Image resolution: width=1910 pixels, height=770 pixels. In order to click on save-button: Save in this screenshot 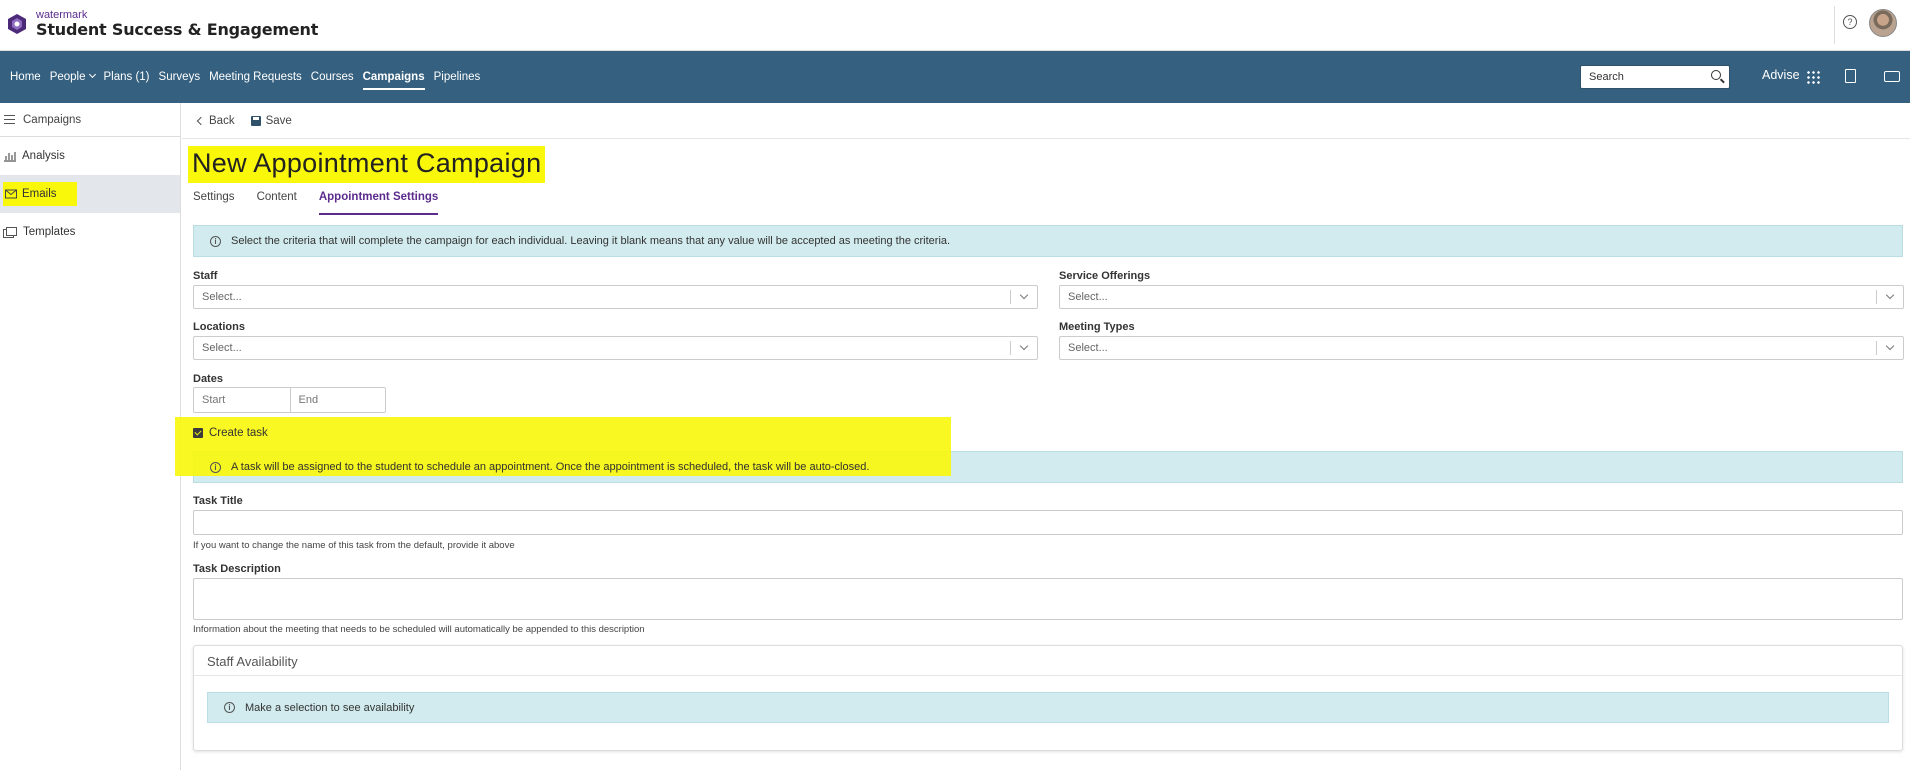, I will do `click(271, 120)`.